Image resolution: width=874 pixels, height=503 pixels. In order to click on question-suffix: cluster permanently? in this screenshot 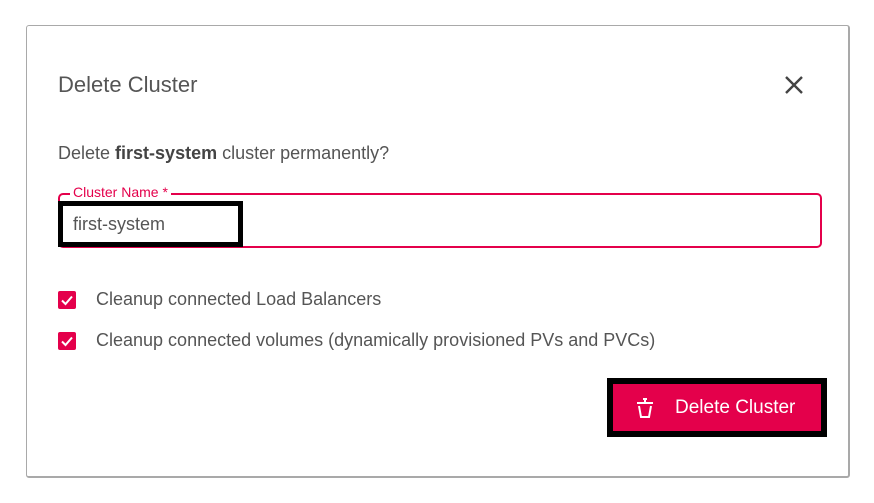, I will do `click(303, 153)`.